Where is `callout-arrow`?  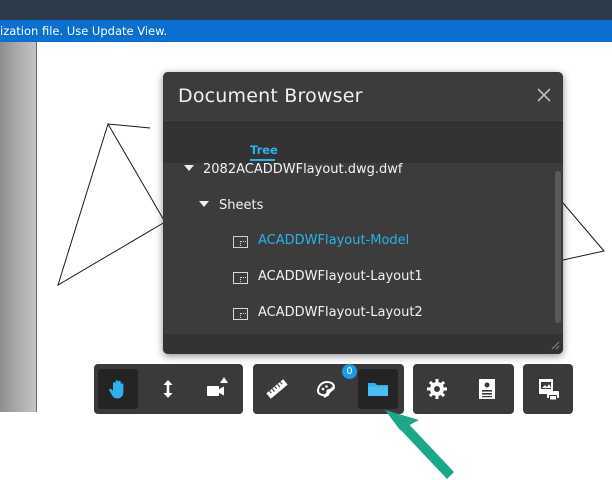
callout-arrow is located at coordinates (419, 444).